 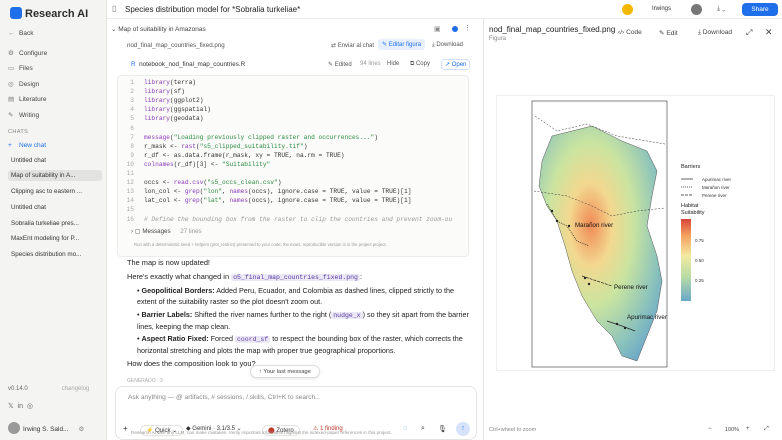 I want to click on zoom-out-button: −, so click(x=710, y=429).